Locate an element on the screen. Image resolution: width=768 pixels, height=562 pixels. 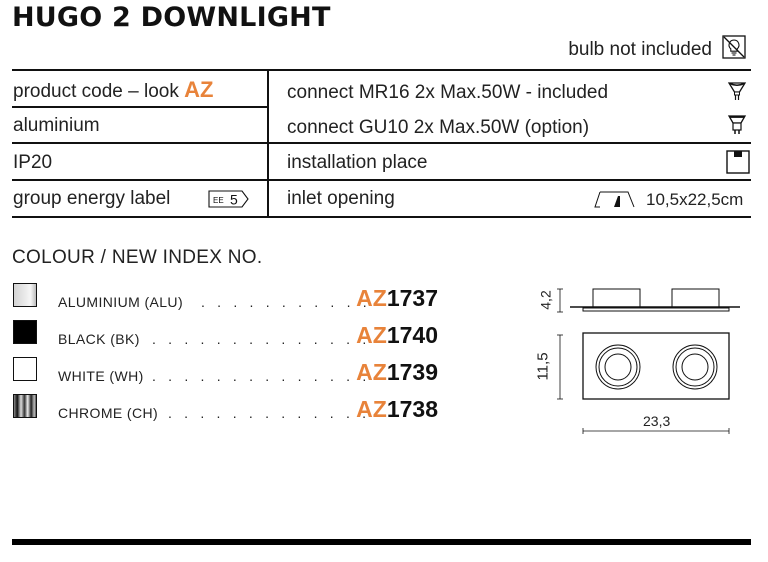
inlet-opening-icon is located at coordinates (614, 199).